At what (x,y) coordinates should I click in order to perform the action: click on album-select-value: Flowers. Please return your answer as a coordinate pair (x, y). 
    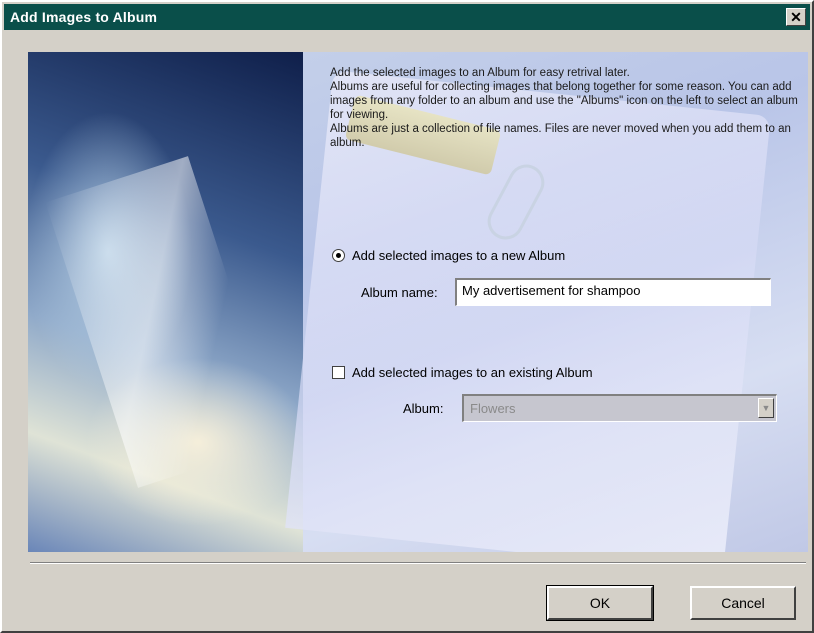
    Looking at the image, I should click on (493, 408).